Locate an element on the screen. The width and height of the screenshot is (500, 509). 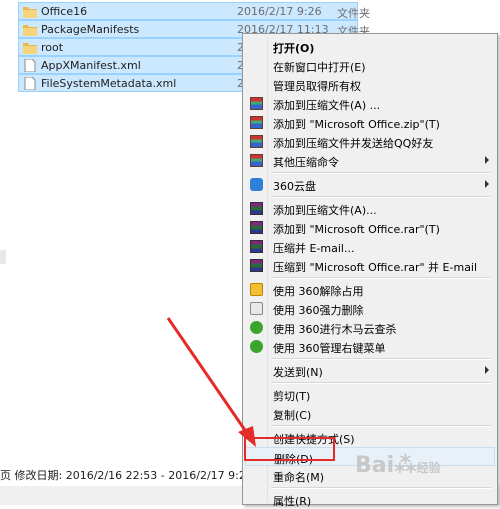
shredder-icon is located at coordinates (256, 308).